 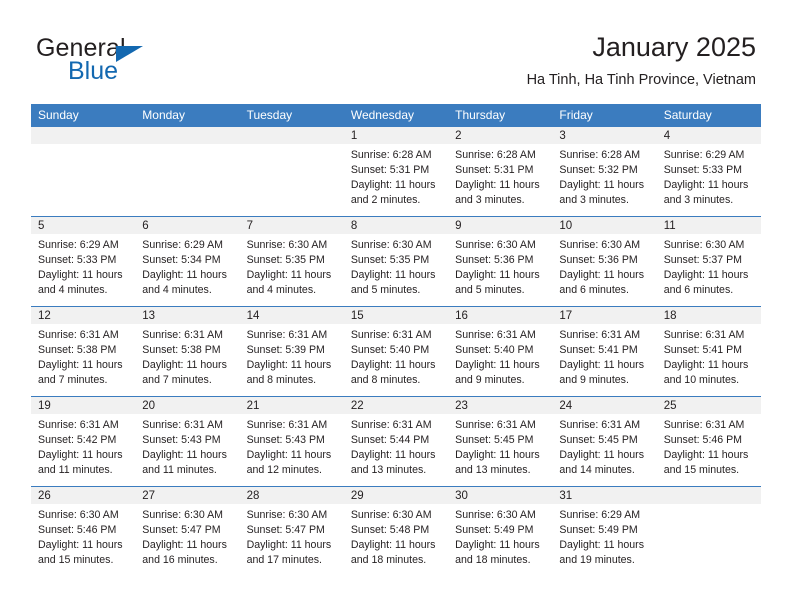 I want to click on day-number-strip: 29, so click(x=396, y=495).